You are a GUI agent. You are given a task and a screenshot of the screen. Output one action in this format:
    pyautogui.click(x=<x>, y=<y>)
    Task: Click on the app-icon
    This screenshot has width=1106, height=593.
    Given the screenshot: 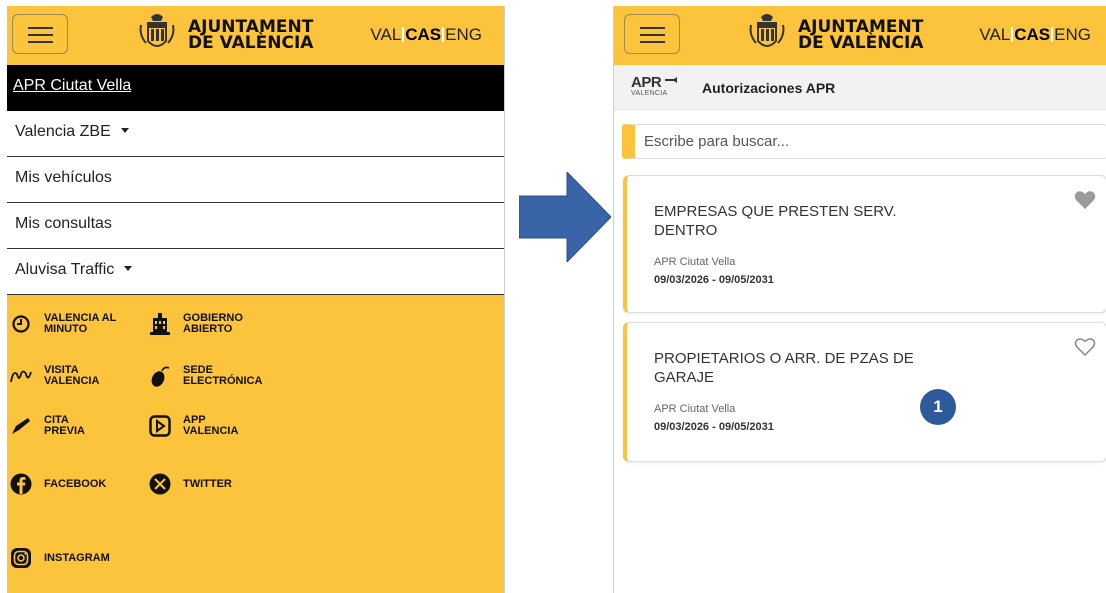 What is the action you would take?
    pyautogui.click(x=160, y=426)
    